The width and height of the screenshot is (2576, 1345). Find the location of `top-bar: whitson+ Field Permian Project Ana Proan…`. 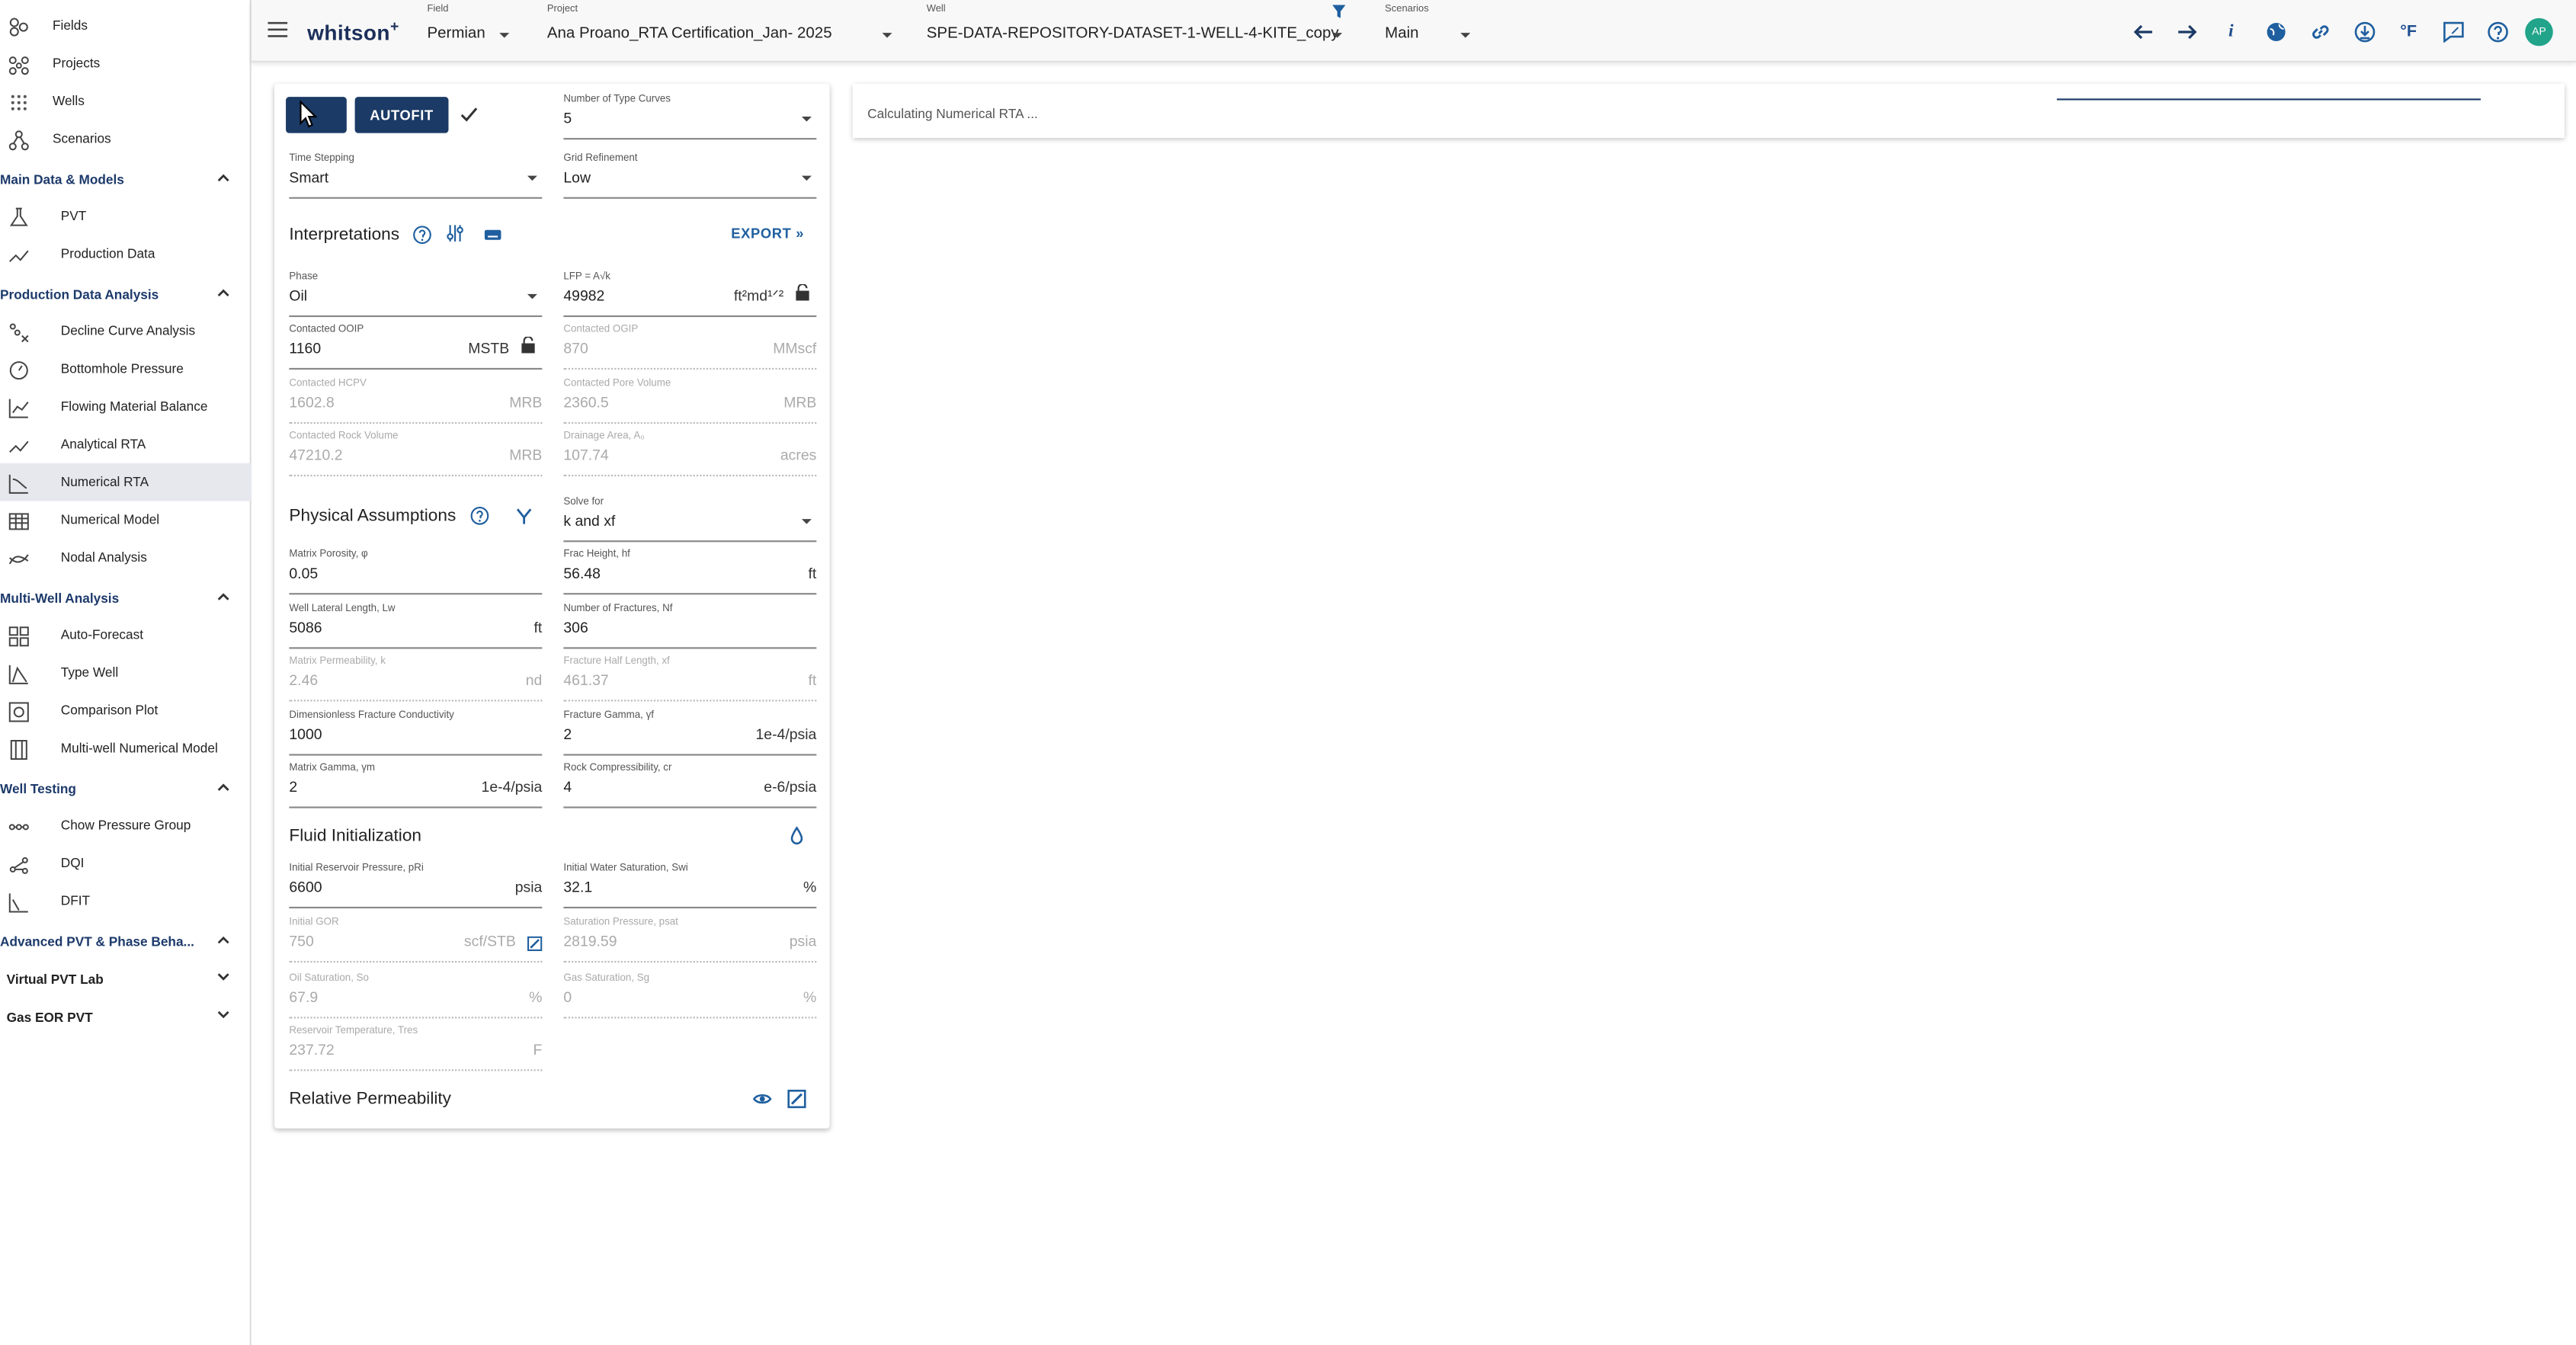

top-bar: whitson+ Field Permian Project Ana Proan… is located at coordinates (1413, 31).